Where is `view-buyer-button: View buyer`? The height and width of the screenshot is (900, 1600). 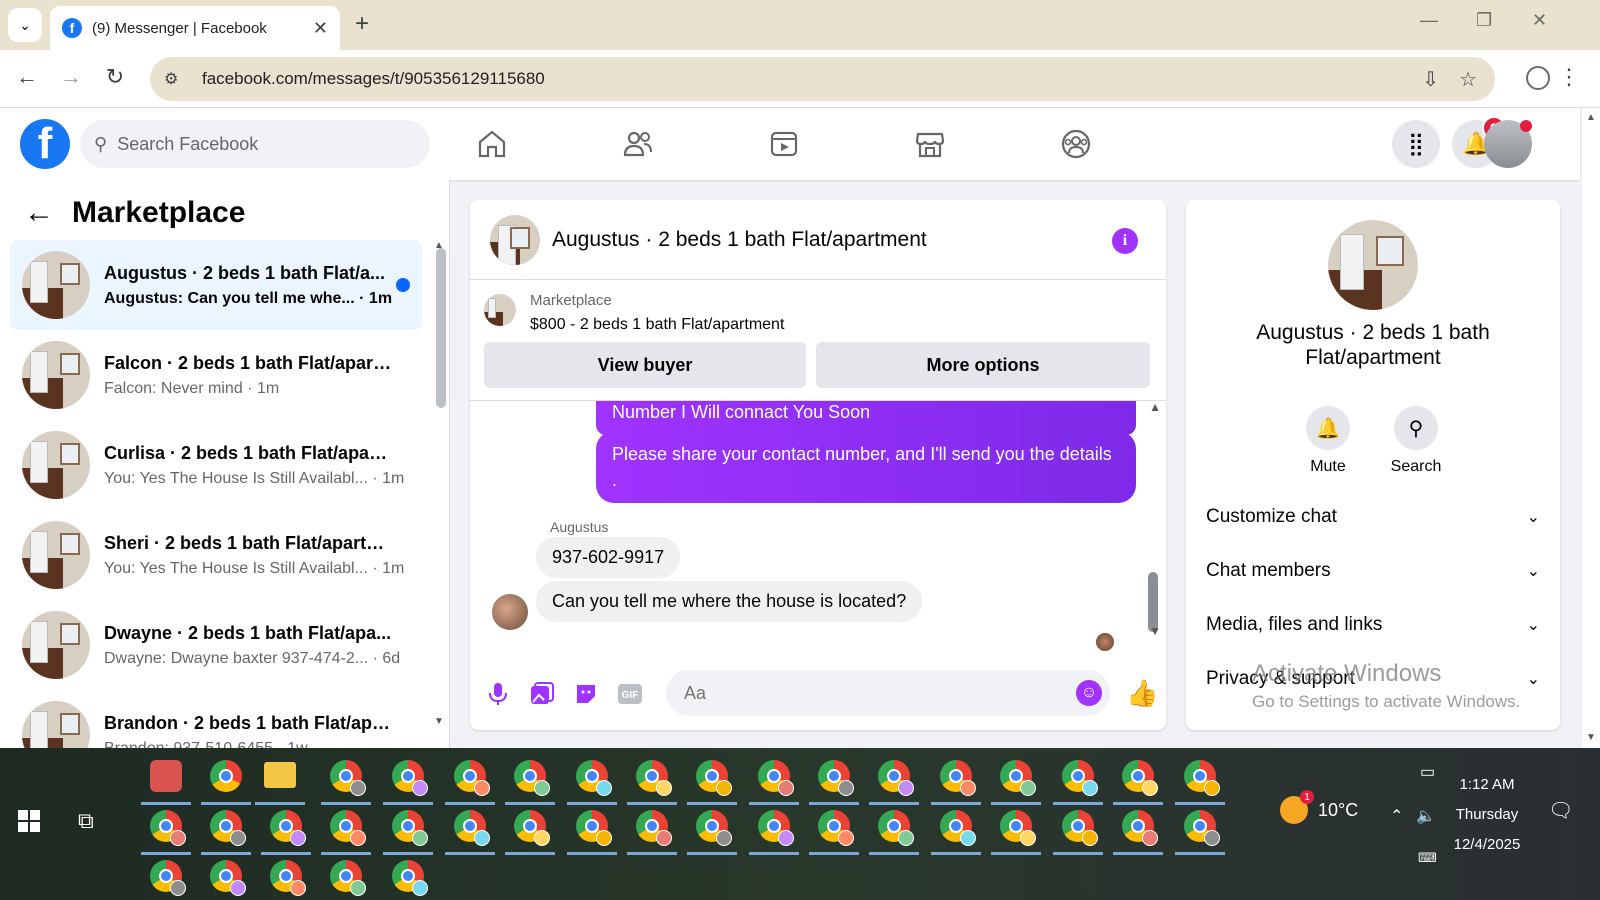 view-buyer-button: View buyer is located at coordinates (645, 365).